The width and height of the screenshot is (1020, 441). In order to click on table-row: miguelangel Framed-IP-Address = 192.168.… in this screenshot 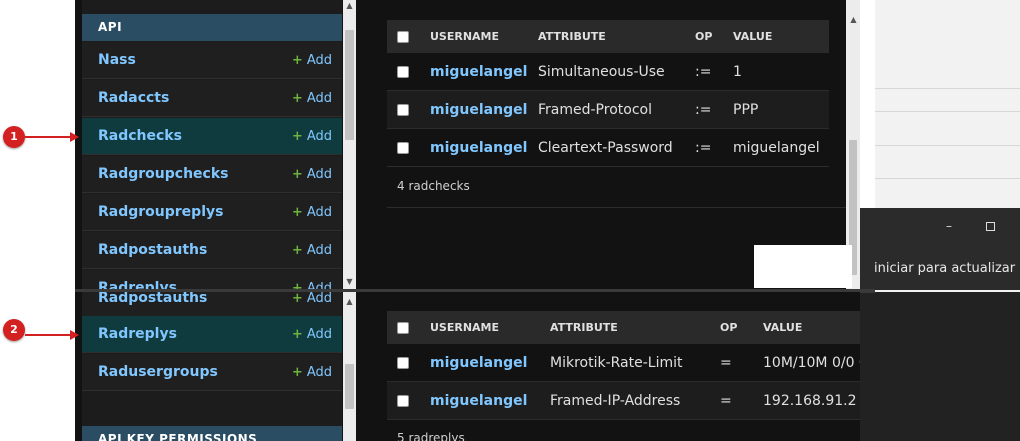, I will do `click(623, 400)`.